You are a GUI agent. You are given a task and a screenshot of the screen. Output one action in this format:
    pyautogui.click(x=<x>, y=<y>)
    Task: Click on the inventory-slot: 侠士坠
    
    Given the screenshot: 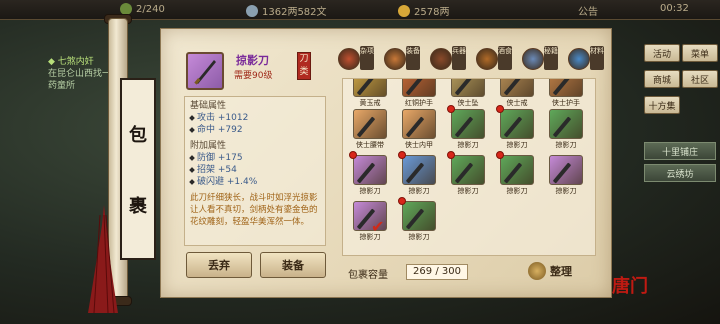 What is the action you would take?
    pyautogui.click(x=468, y=93)
    